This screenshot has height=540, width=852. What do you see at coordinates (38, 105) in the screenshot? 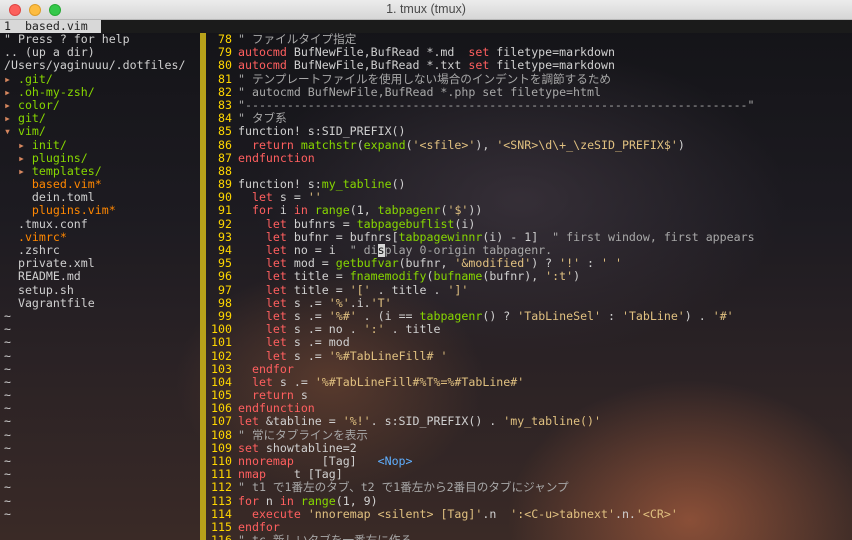
I see `tree-item-label: color/` at bounding box center [38, 105].